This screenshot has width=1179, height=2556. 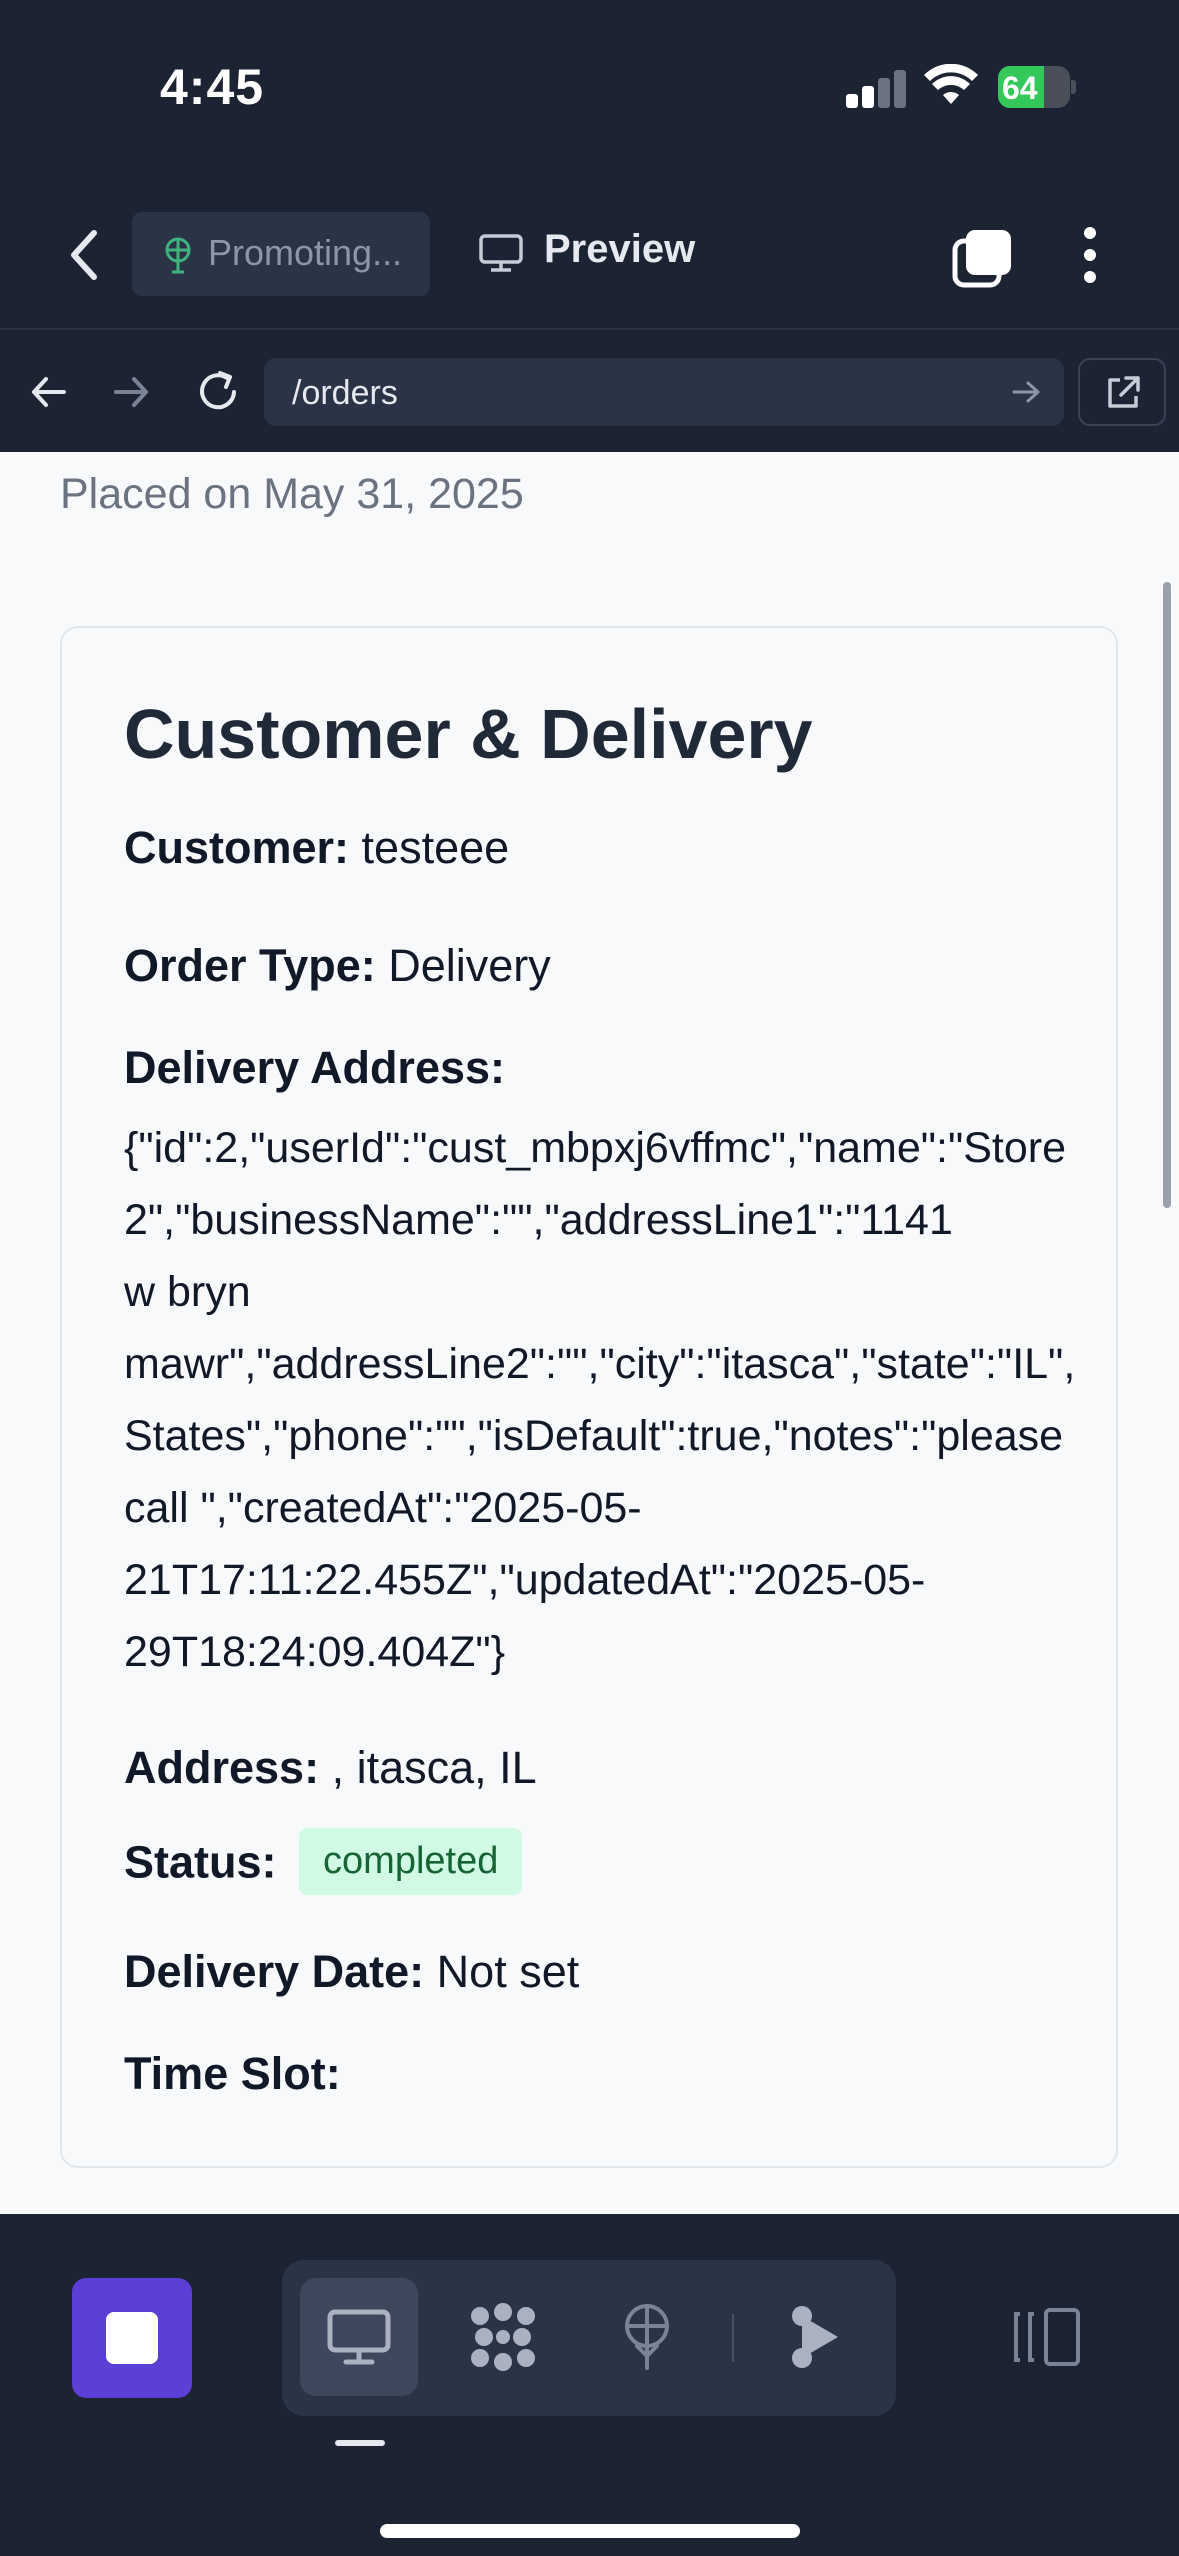 What do you see at coordinates (200, 1862) in the screenshot?
I see `status-label: Status:` at bounding box center [200, 1862].